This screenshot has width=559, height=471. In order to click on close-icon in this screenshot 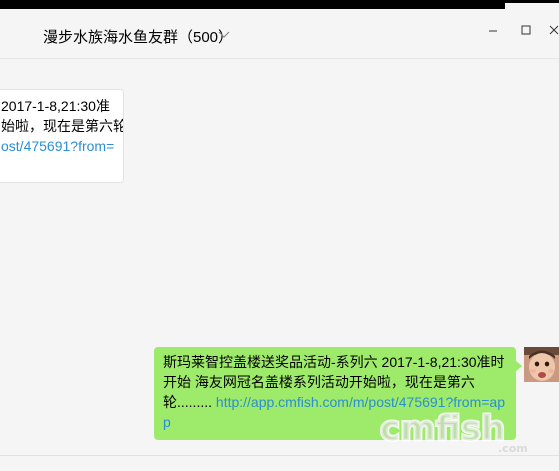, I will do `click(553, 30)`.